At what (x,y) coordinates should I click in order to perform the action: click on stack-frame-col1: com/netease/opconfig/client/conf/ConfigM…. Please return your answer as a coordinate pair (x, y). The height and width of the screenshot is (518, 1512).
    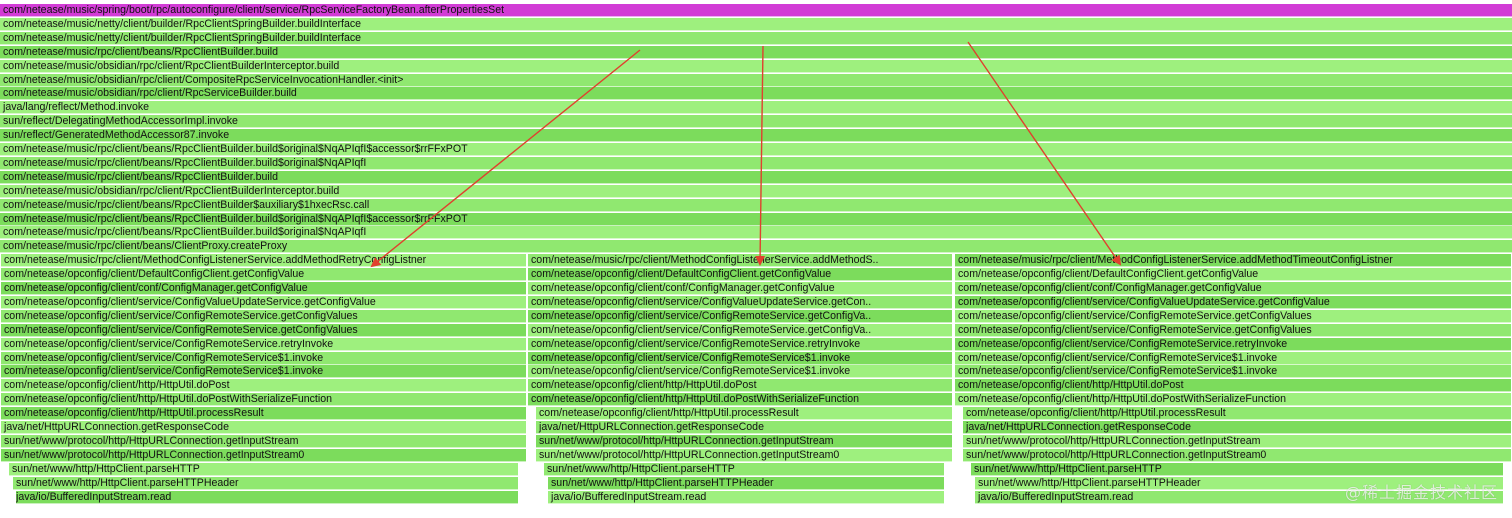
    Looking at the image, I should click on (263, 288).